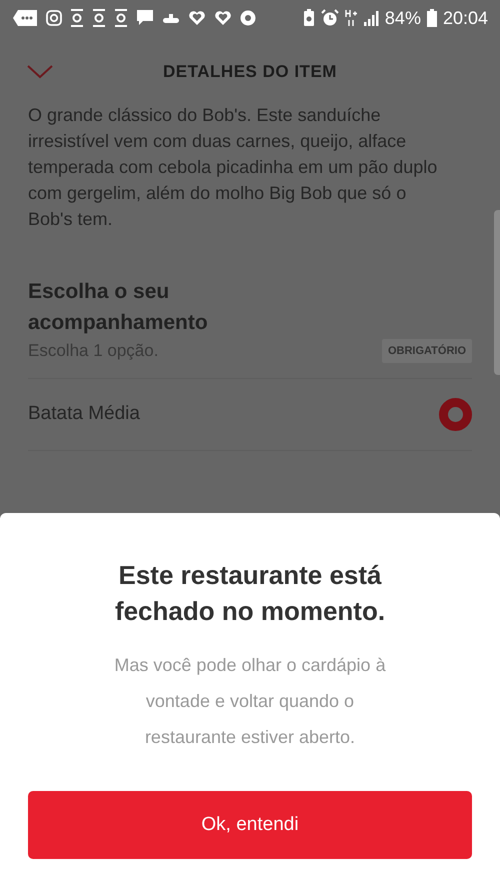 This screenshot has height=889, width=500. Describe the element at coordinates (233, 167) in the screenshot. I see `item-description: O grande clássico do Bob's. Este sanduíche irresistível vem com duas carnes, queijo, alface temperada com cebola picadinha em um pão duplo com gergelim, além do molho Big Bob que só o Bob's tem.` at that location.